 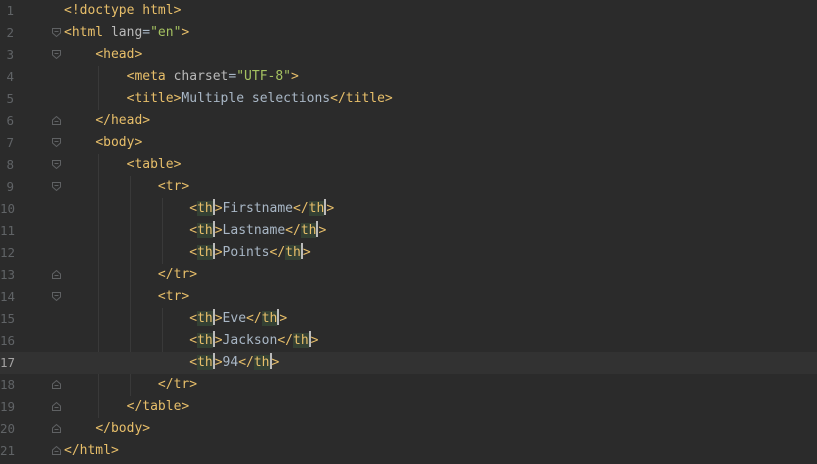 What do you see at coordinates (408, 451) in the screenshot?
I see `code-line: 21 </html>` at bounding box center [408, 451].